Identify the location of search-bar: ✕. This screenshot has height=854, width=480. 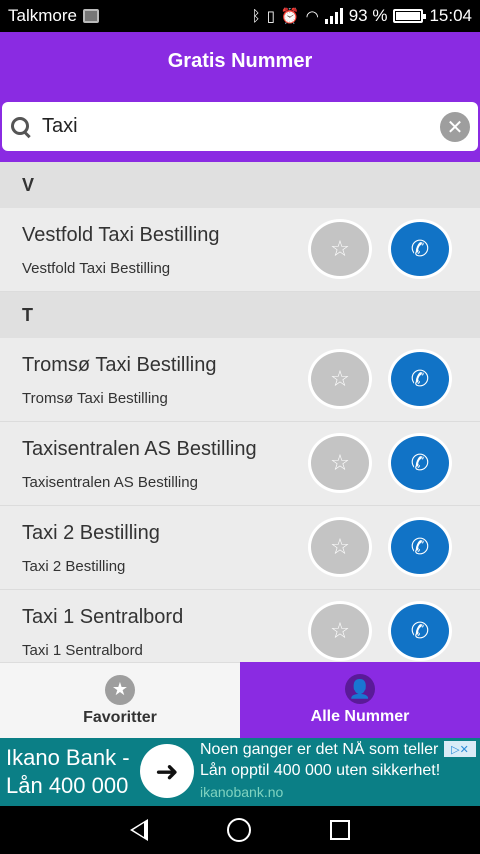
(240, 126).